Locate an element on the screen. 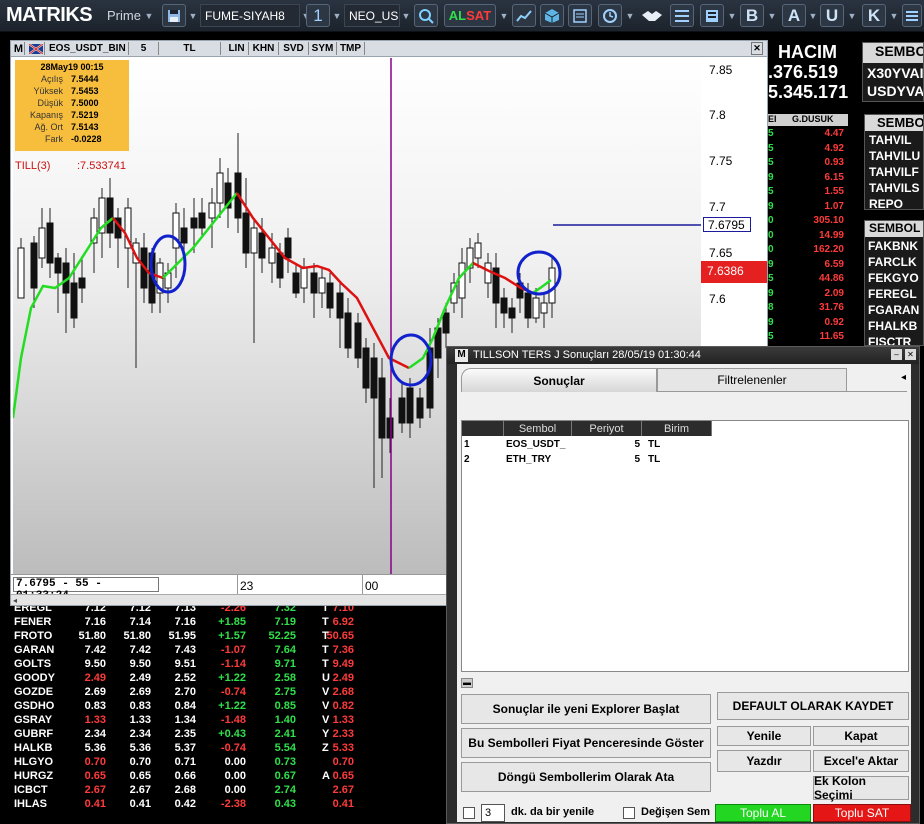 This screenshot has width=924, height=824. list-icon is located at coordinates (682, 15).